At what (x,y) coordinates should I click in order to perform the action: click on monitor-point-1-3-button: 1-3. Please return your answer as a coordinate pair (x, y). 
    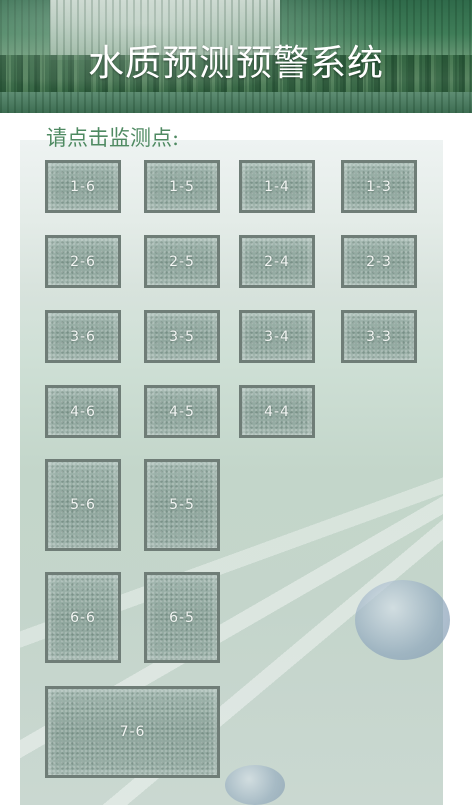
    Looking at the image, I should click on (379, 186).